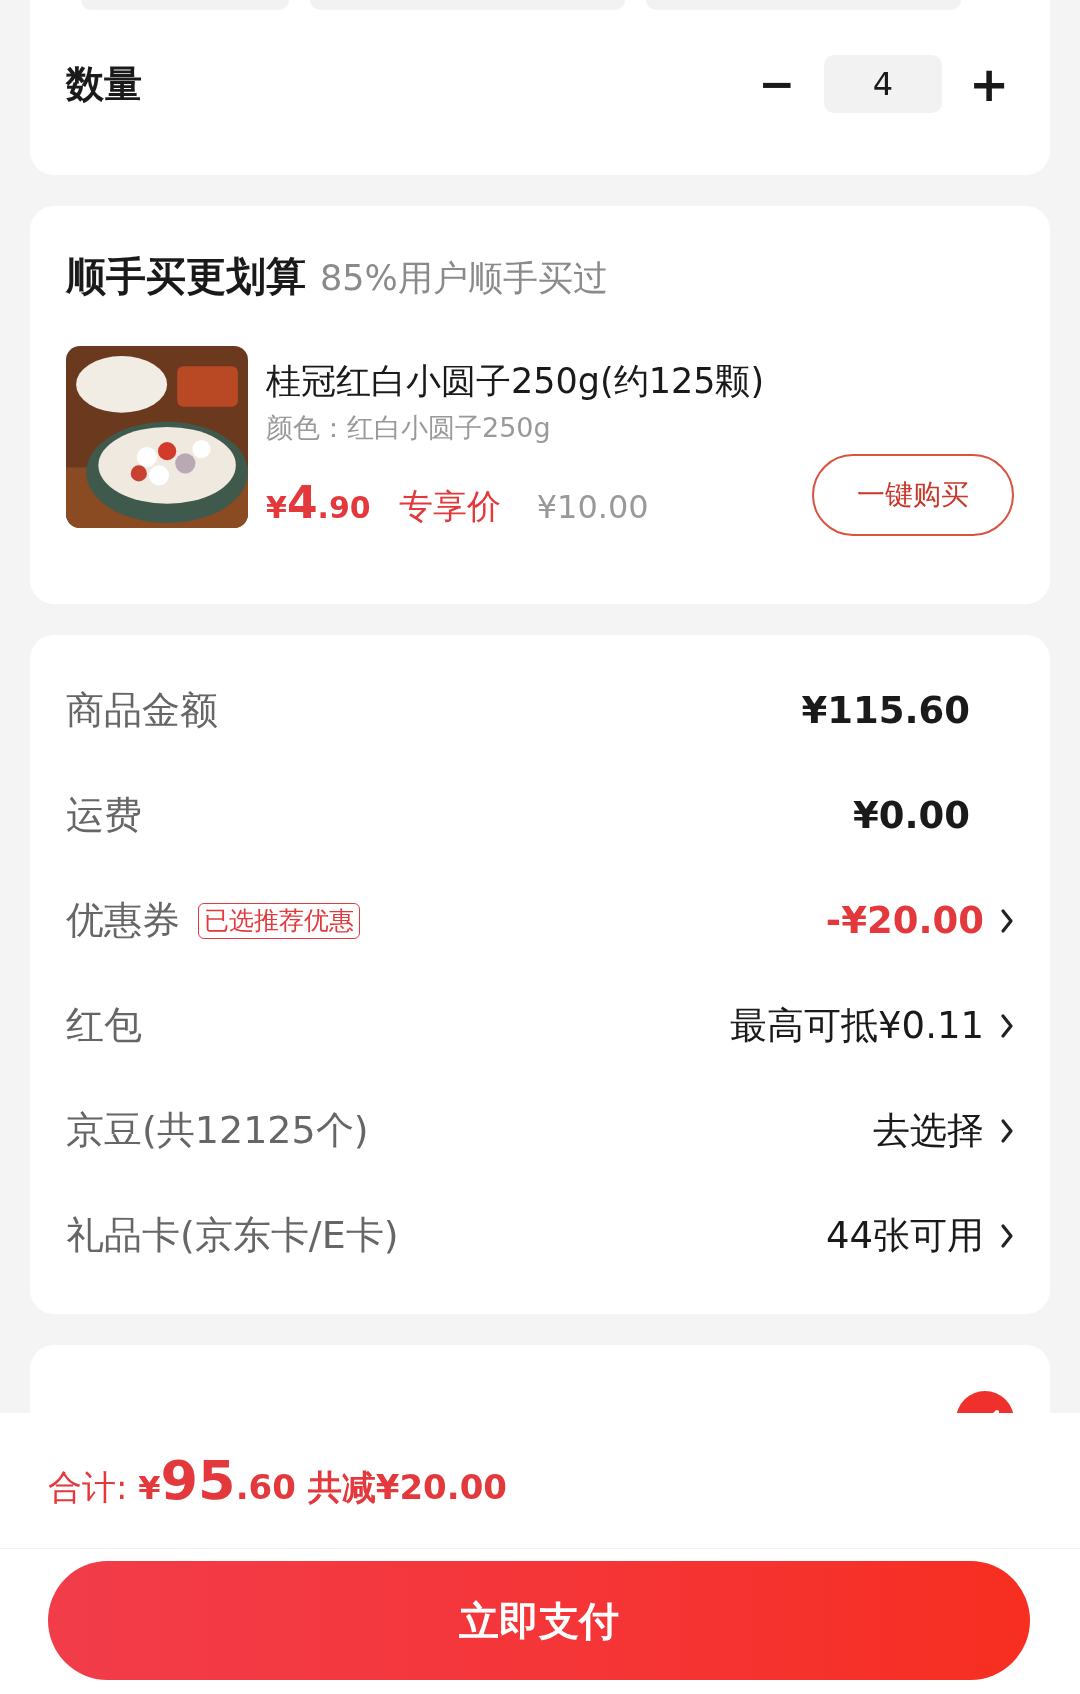  Describe the element at coordinates (409, 427) in the screenshot. I see `product-spec: 颜色：红白小圆子250g` at that location.